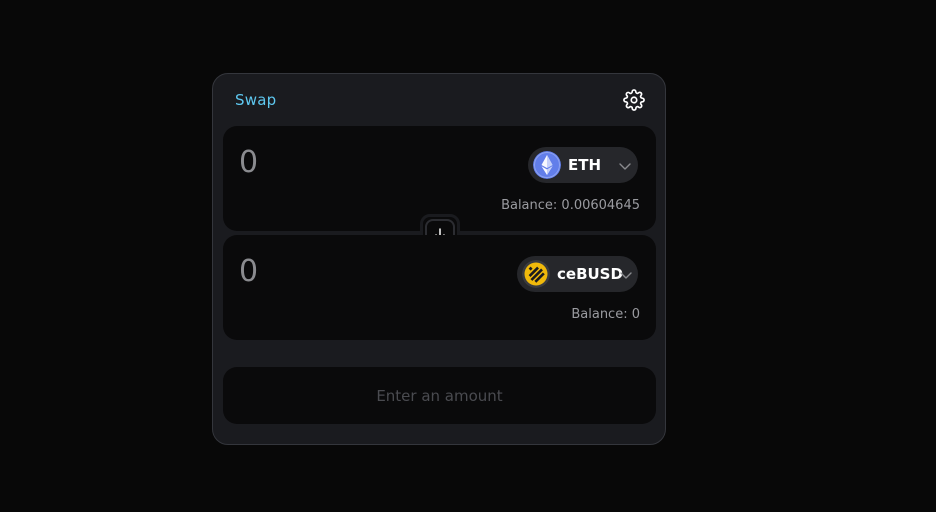  I want to click on swap-title: Swap, so click(256, 100).